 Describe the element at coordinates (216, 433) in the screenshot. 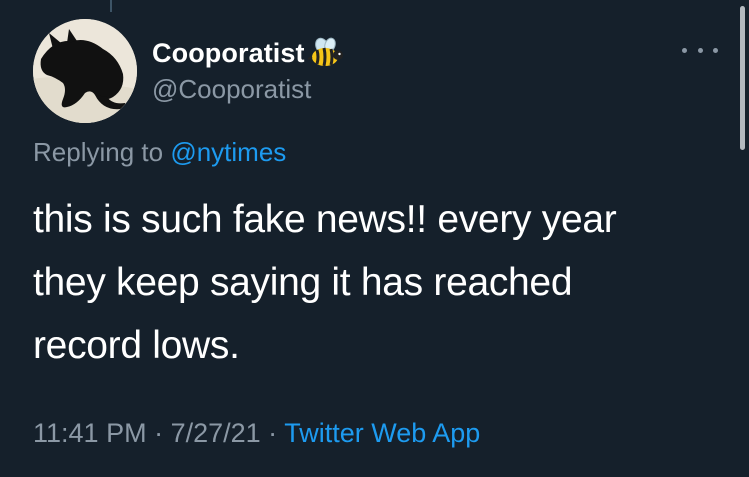

I see `tweet-date: 7/27/21` at that location.